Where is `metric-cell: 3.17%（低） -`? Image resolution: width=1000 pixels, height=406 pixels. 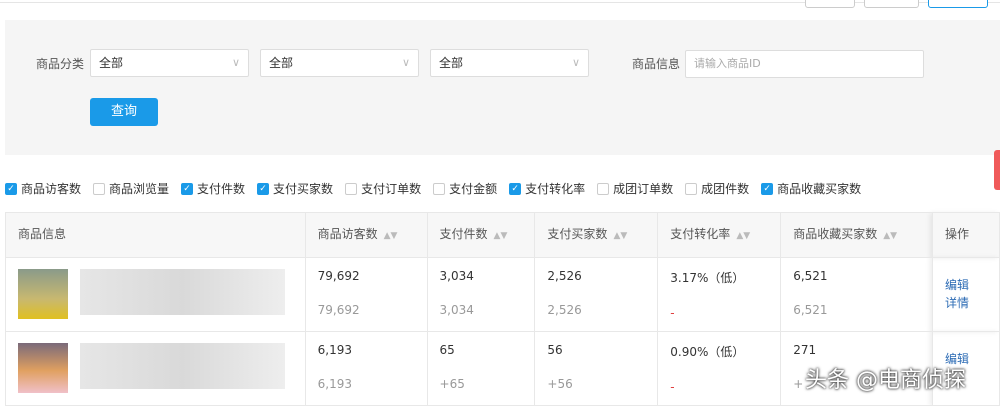 metric-cell: 3.17%（低） - is located at coordinates (719, 294).